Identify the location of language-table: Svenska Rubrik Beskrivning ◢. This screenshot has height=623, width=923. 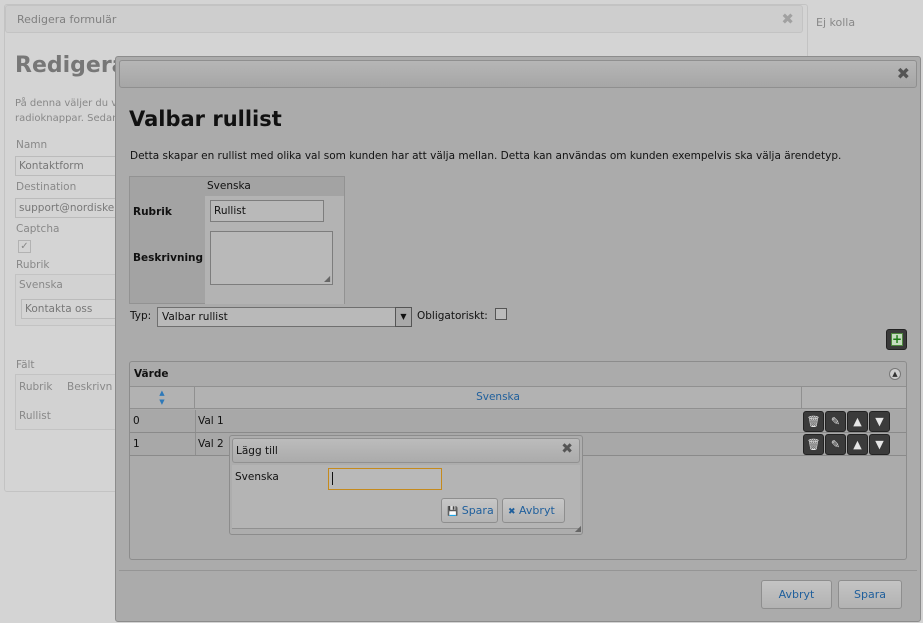
(237, 240).